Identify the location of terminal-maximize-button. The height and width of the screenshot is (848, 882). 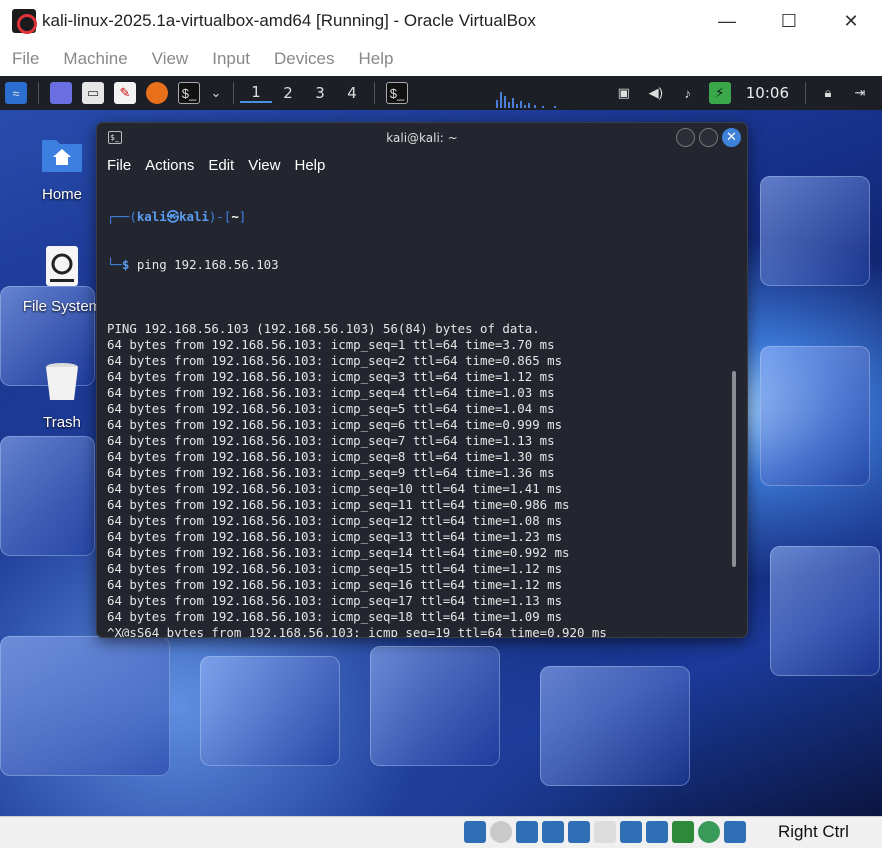
(708, 137).